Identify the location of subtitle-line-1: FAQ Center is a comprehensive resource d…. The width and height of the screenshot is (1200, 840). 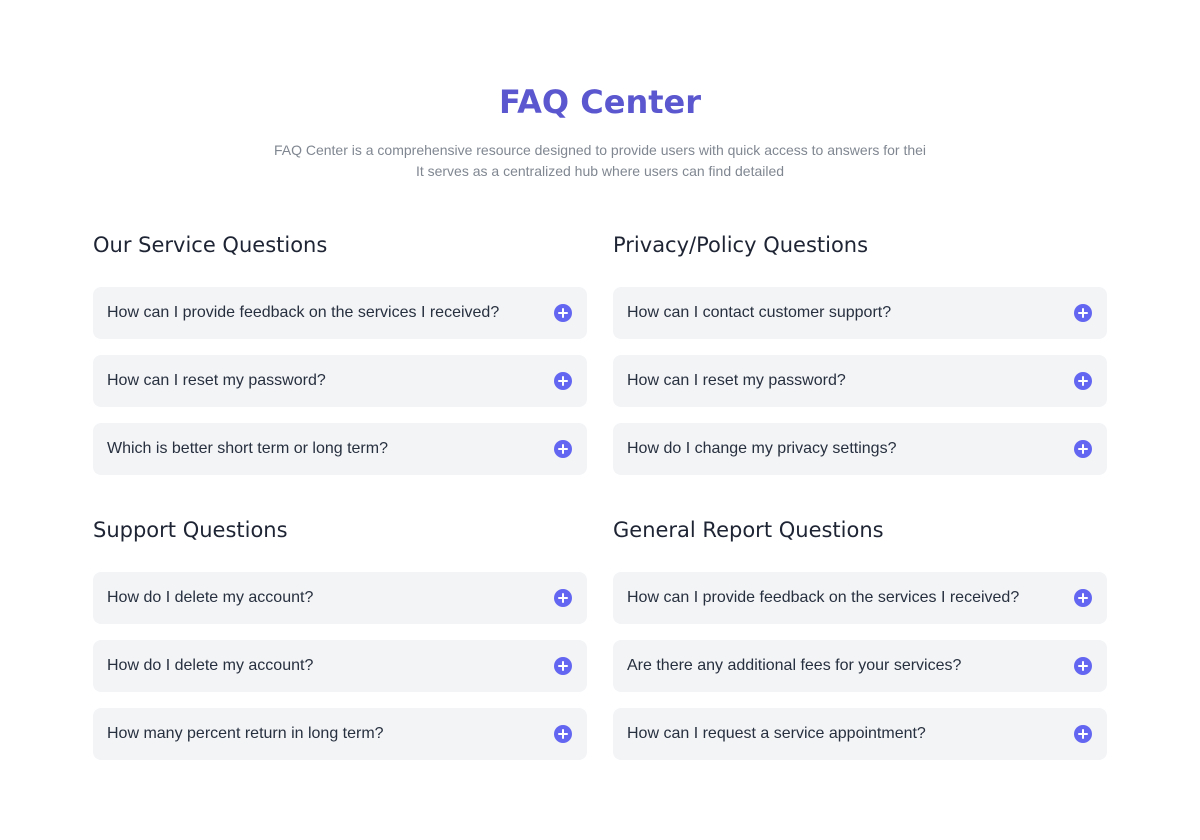
(600, 150).